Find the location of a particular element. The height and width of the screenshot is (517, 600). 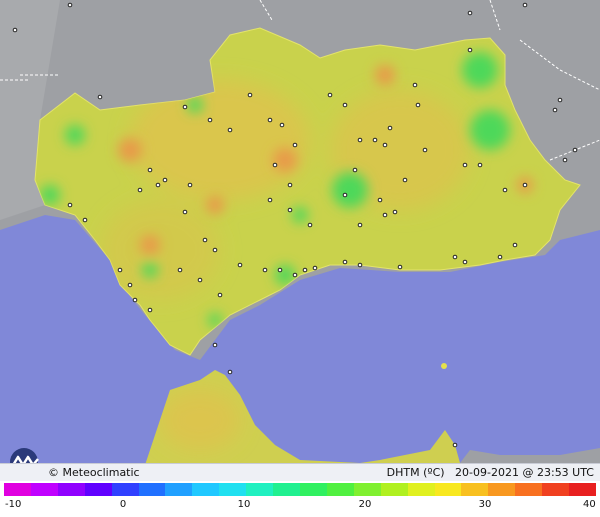

island is located at coordinates (444, 366).